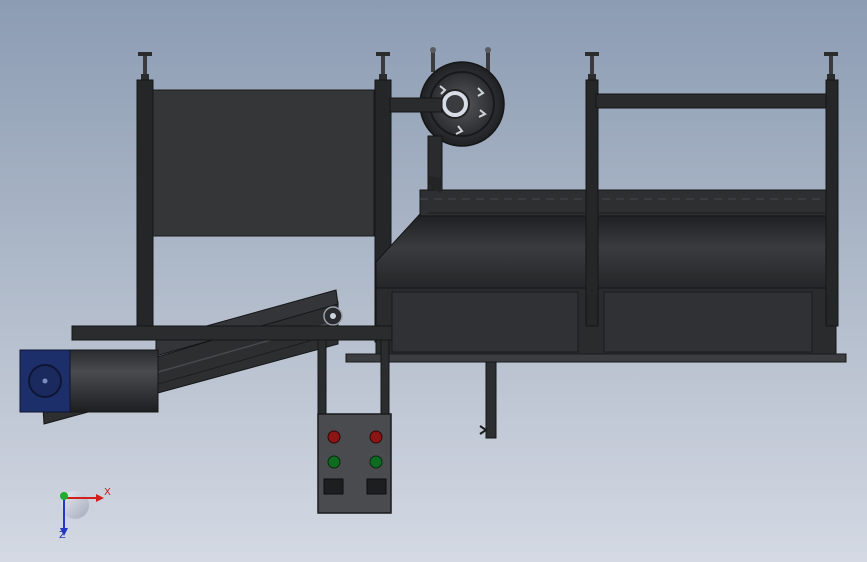  I want to click on air-duct, so click(416, 144).